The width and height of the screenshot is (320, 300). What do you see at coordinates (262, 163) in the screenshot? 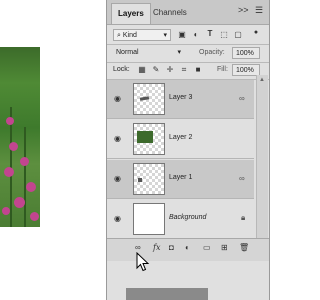
I see `scrollbar: ▲ ▼` at bounding box center [262, 163].